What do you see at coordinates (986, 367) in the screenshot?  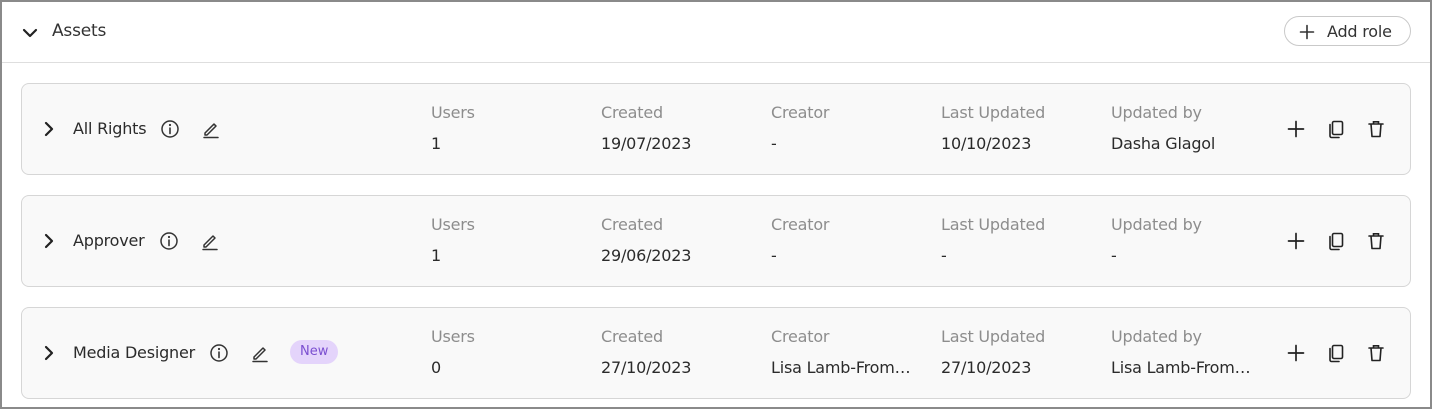 I see `last-updated-value: 27/10/2023` at bounding box center [986, 367].